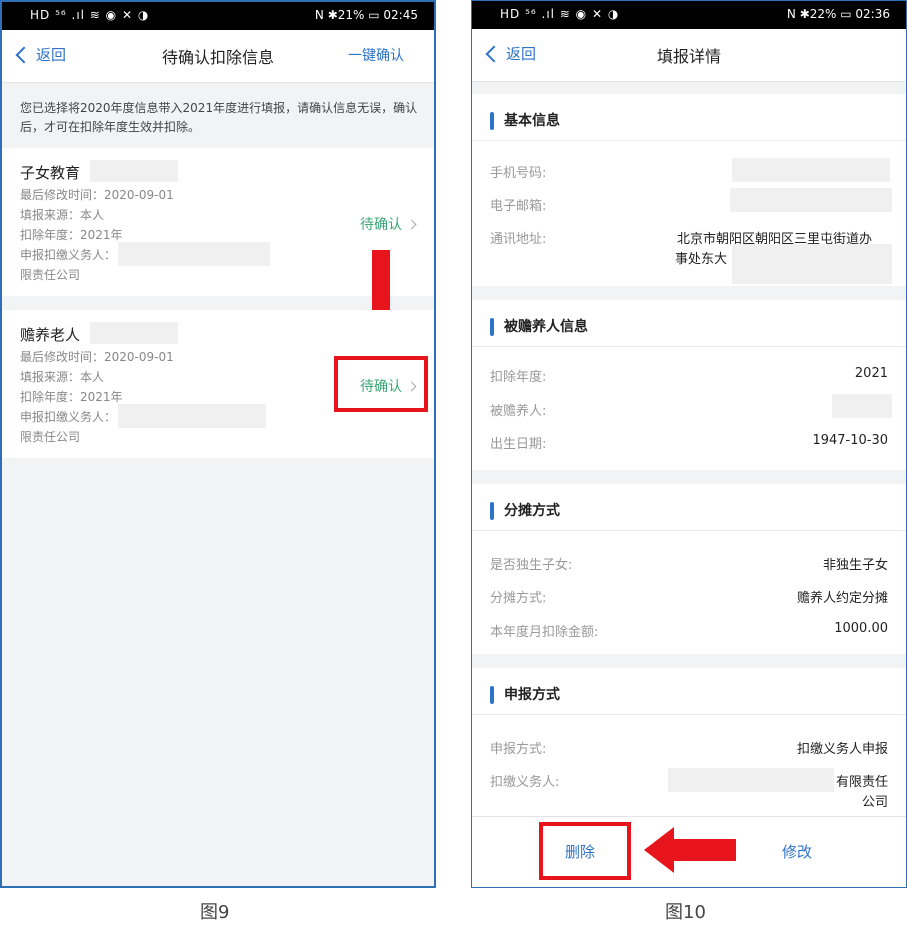 The image size is (907, 938). Describe the element at coordinates (842, 749) in the screenshot. I see `row-value: 扣缴义务人申报` at that location.